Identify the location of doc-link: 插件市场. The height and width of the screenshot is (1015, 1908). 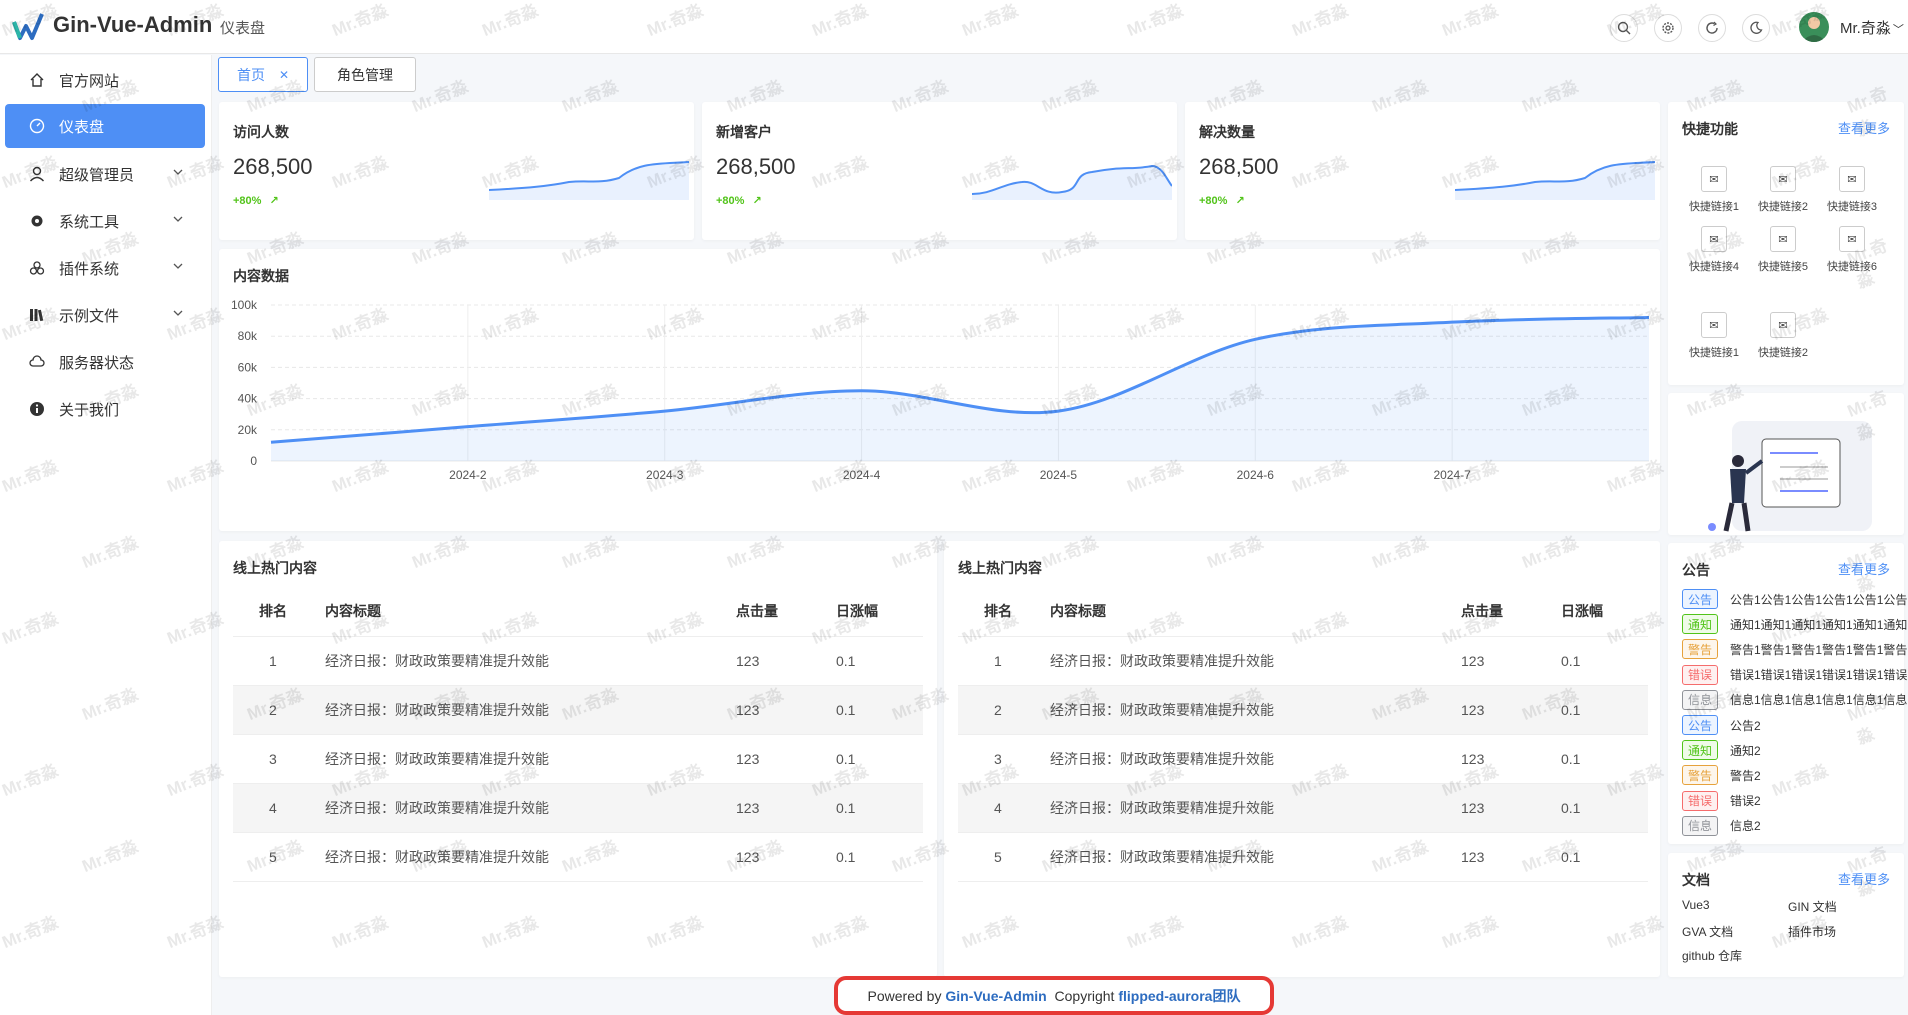
(1812, 931).